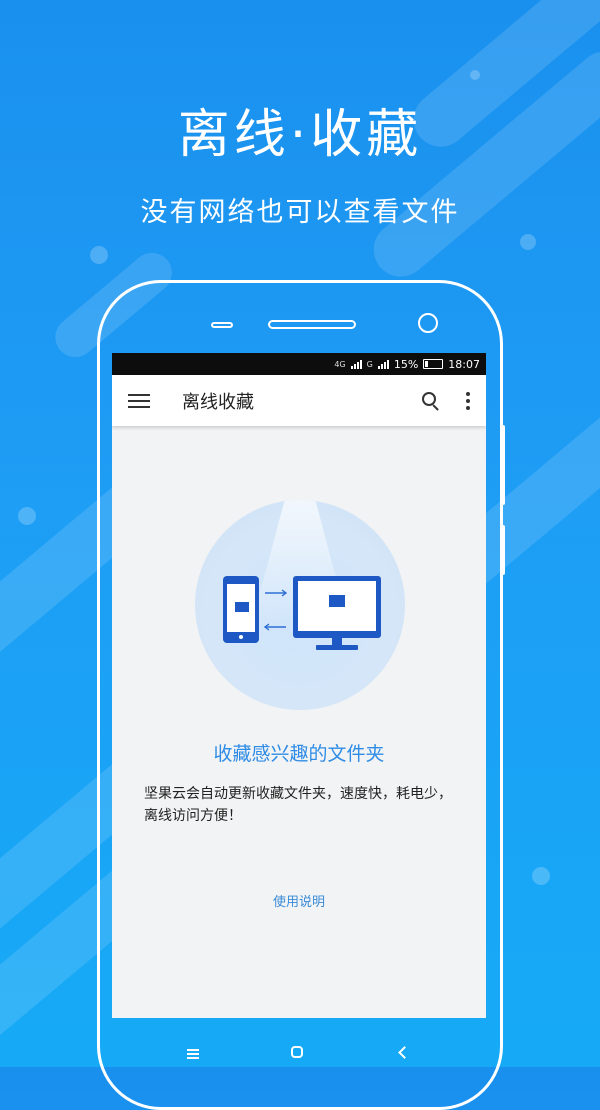 This screenshot has width=600, height=1110. What do you see at coordinates (298, 805) in the screenshot?
I see `feature-description: 坚果云会自动更新收藏文件夹，速度快，耗电少，离线访问方便！` at bounding box center [298, 805].